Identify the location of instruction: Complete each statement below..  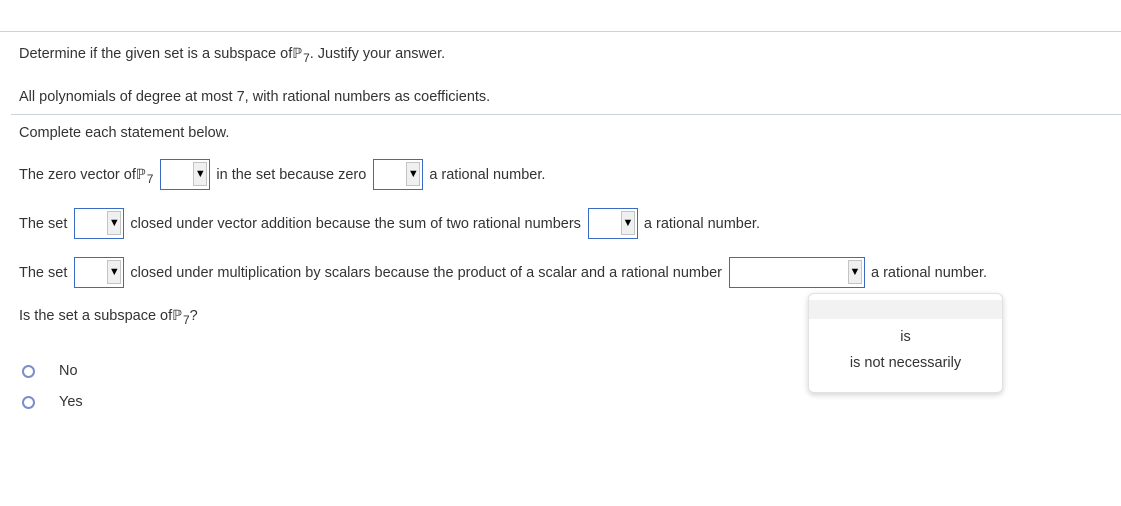
(124, 133).